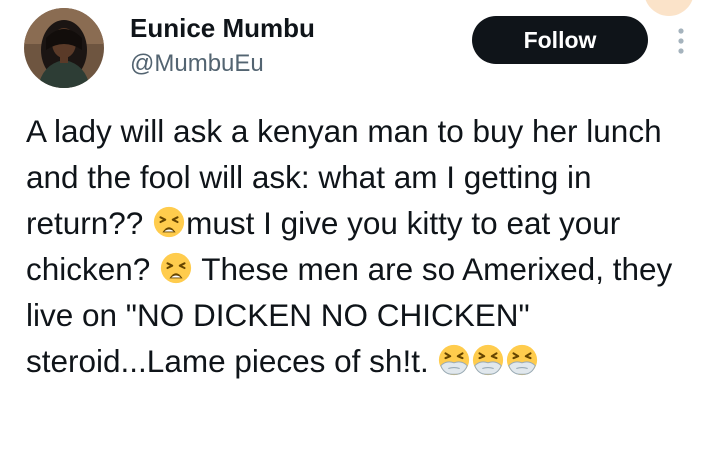 Image resolution: width=720 pixels, height=457 pixels. What do you see at coordinates (681, 41) in the screenshot?
I see `more-vertical-icon` at bounding box center [681, 41].